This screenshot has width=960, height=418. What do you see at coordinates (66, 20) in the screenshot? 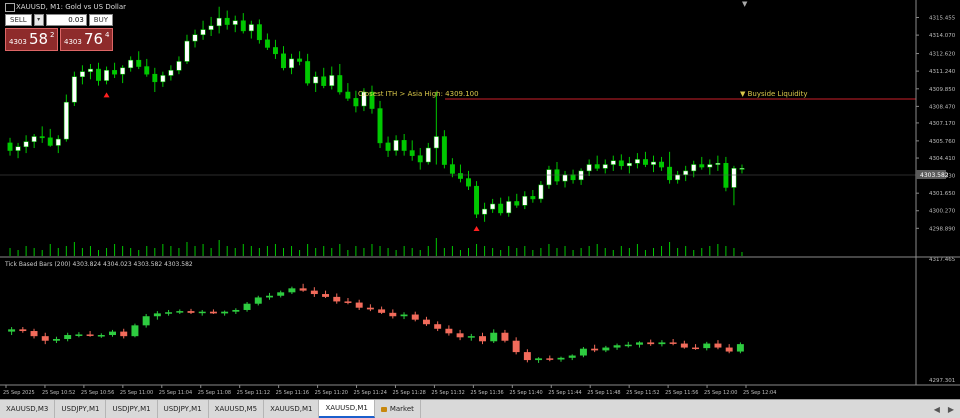
I see `lot-size-input: 0.03` at bounding box center [66, 20].